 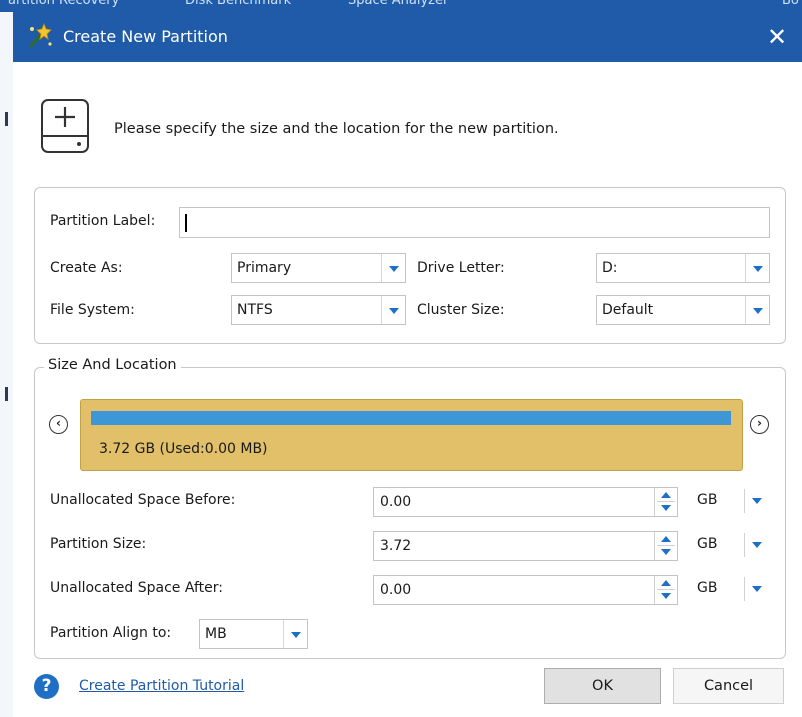 I want to click on chevron-right-icon: ›, so click(x=759, y=423).